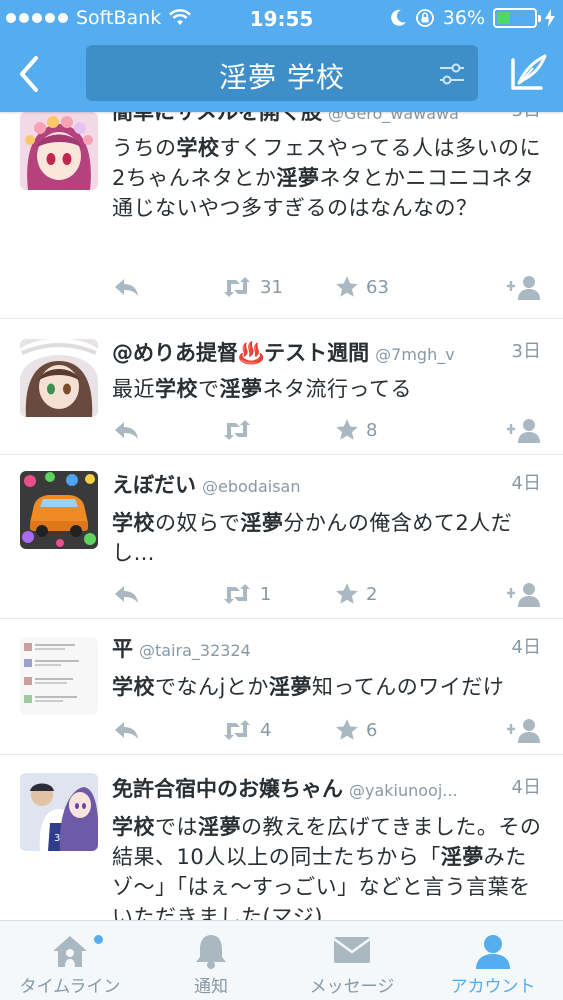 The height and width of the screenshot is (1000, 563). I want to click on retweet-count: 1, so click(266, 594).